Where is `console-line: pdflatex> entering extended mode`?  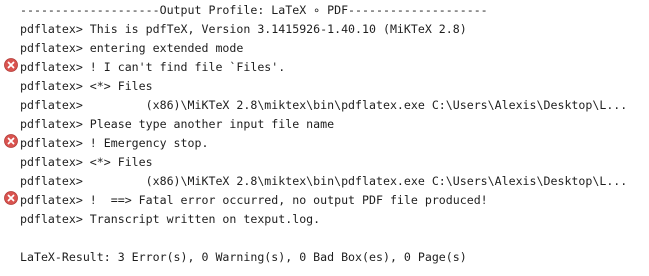
console-line: pdflatex> entering extended mode is located at coordinates (132, 48).